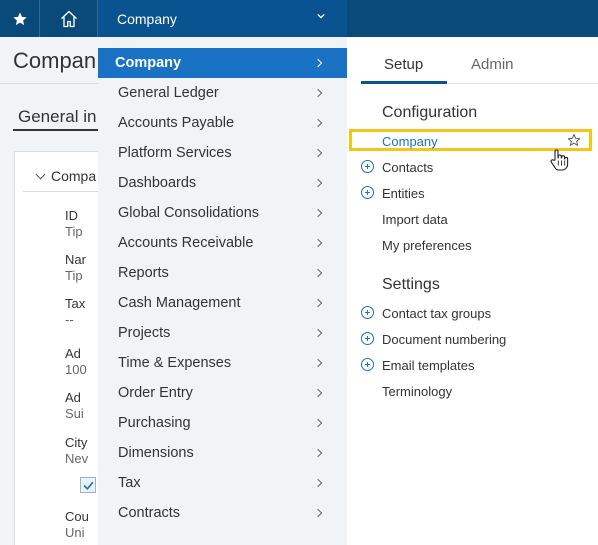 The image size is (598, 545). I want to click on field-label: Cou, so click(77, 516).